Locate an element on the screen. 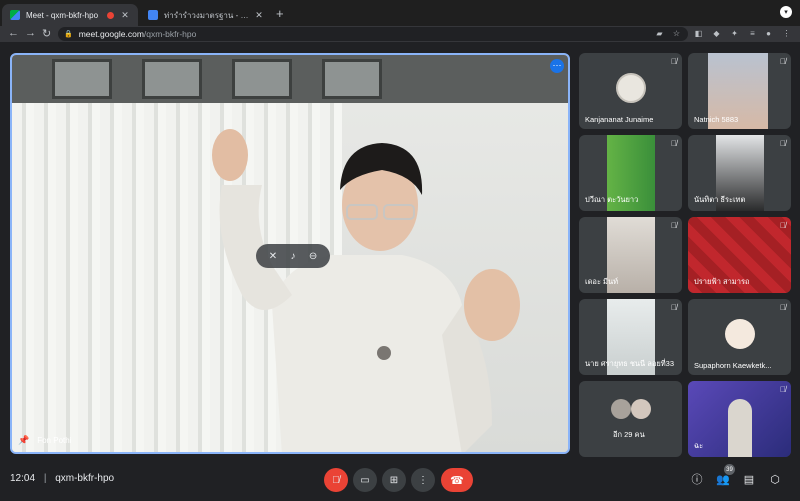 The height and width of the screenshot is (501, 800). participant-tile: 🎙̸ Natnich 5883 is located at coordinates (739, 91).